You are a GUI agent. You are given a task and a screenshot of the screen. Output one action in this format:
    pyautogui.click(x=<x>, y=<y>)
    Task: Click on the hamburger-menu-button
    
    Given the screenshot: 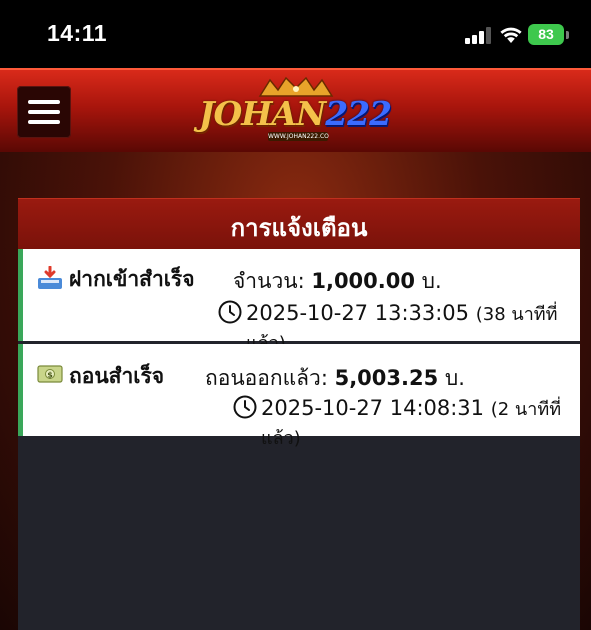 What is the action you would take?
    pyautogui.click(x=44, y=112)
    